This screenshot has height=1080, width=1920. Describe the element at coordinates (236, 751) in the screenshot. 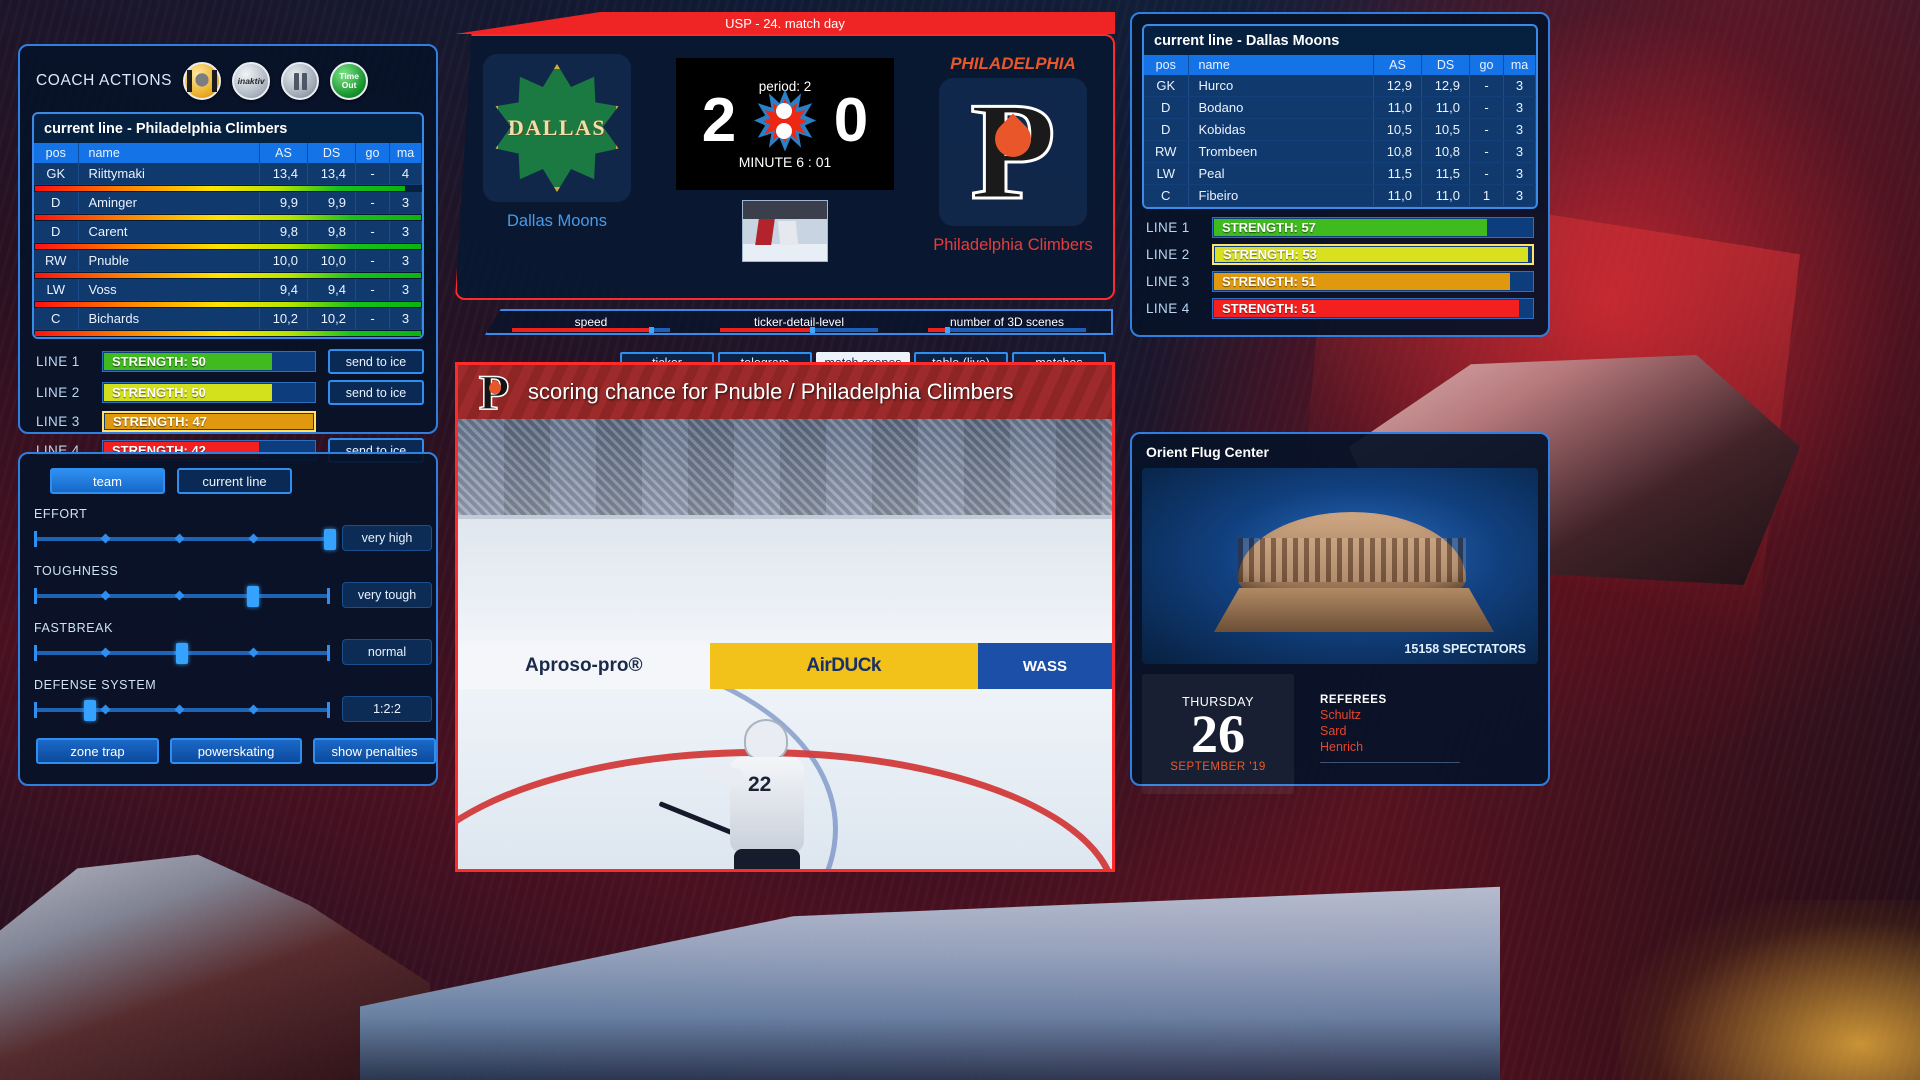

I see `tactics-button-powerskating: powerskating` at that location.